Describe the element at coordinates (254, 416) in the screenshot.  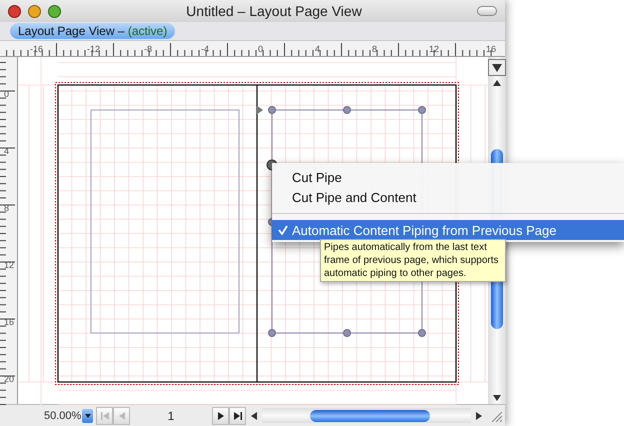
I see `left-arrow-icon` at that location.